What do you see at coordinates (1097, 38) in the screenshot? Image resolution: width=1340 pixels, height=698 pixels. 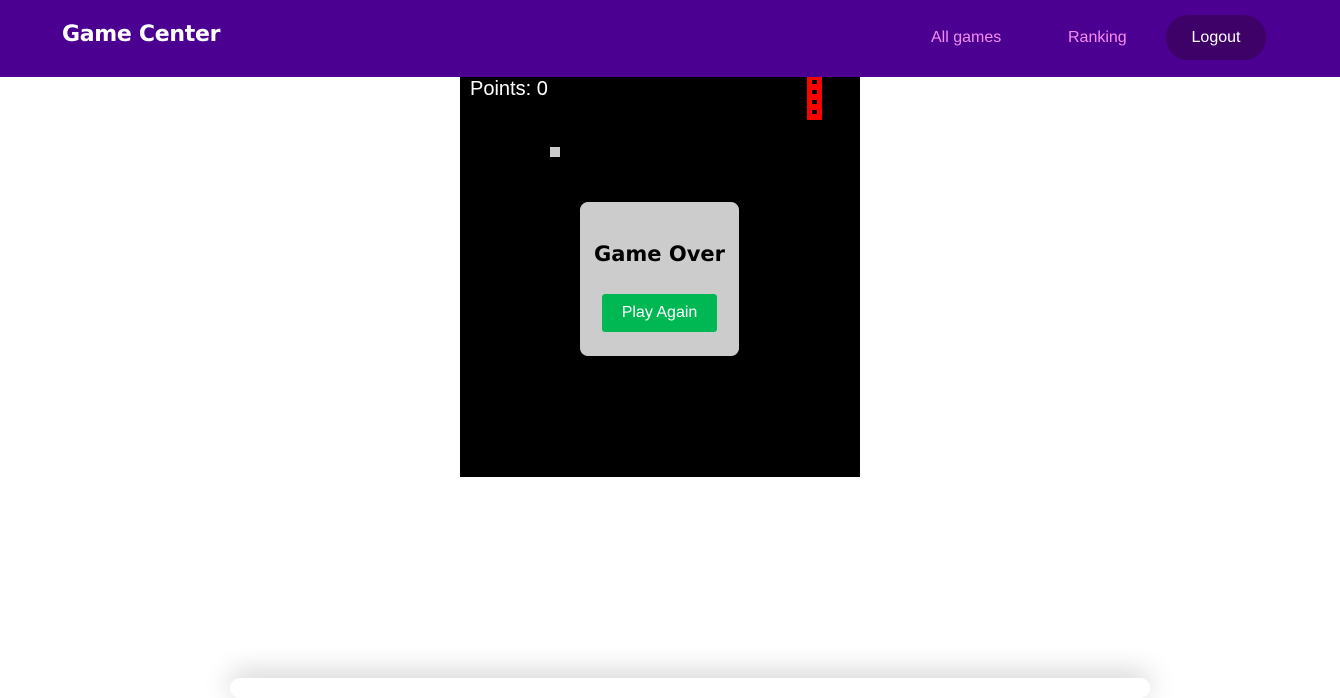 I see `nav-ranking-link: Ranking` at bounding box center [1097, 38].